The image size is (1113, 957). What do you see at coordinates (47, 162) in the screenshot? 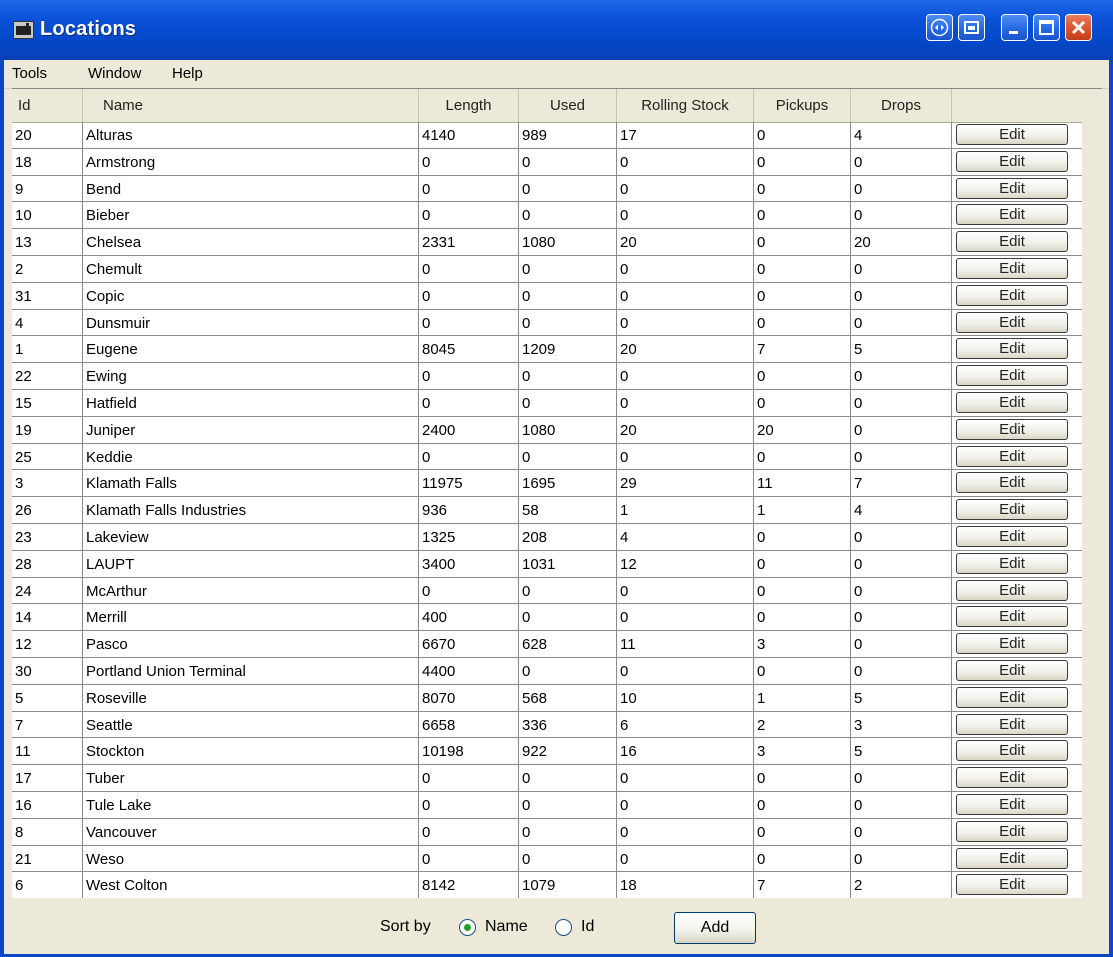
I see `cell-id: 18` at bounding box center [47, 162].